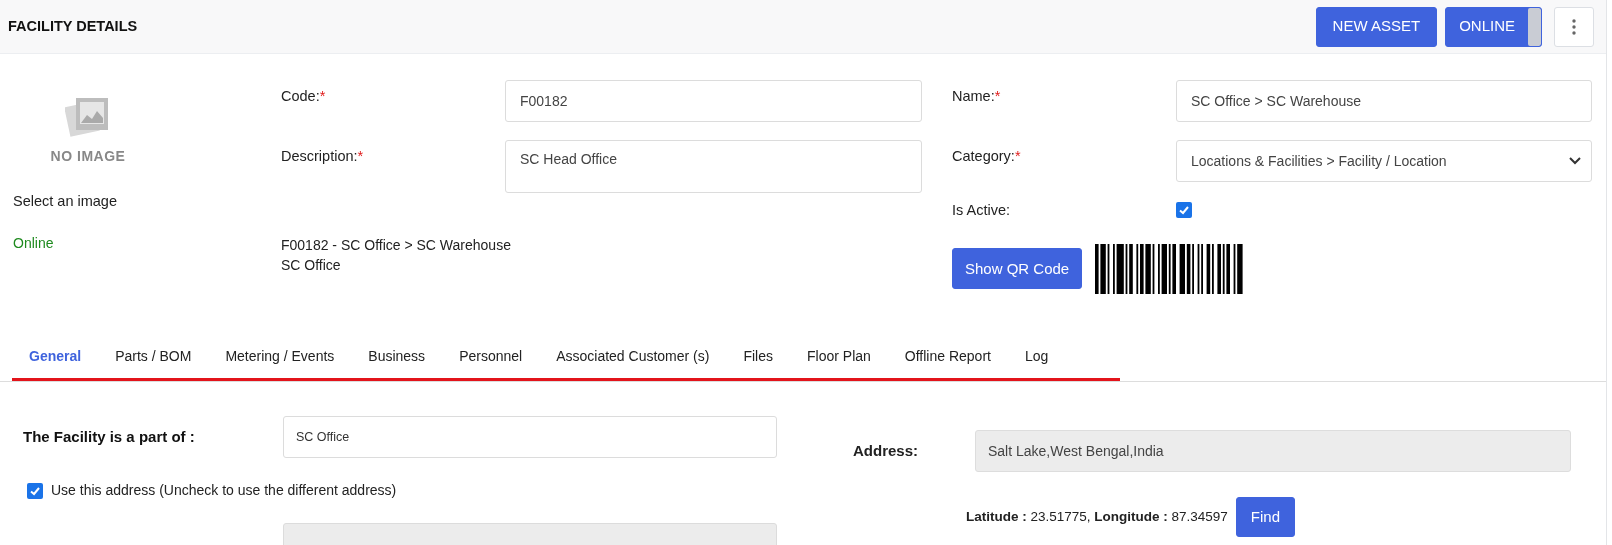  I want to click on page-title: FACILITY DETAILS, so click(73, 26).